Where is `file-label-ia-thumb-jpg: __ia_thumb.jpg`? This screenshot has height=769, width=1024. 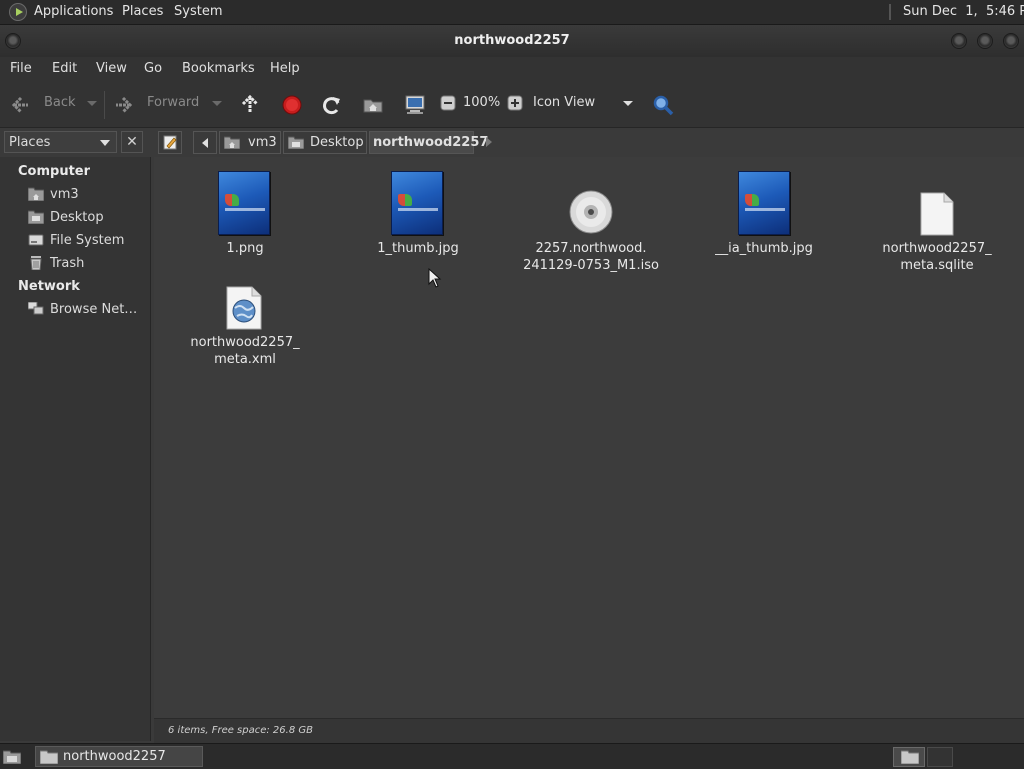
file-label-ia-thumb-jpg: __ia_thumb.jpg is located at coordinates (764, 248).